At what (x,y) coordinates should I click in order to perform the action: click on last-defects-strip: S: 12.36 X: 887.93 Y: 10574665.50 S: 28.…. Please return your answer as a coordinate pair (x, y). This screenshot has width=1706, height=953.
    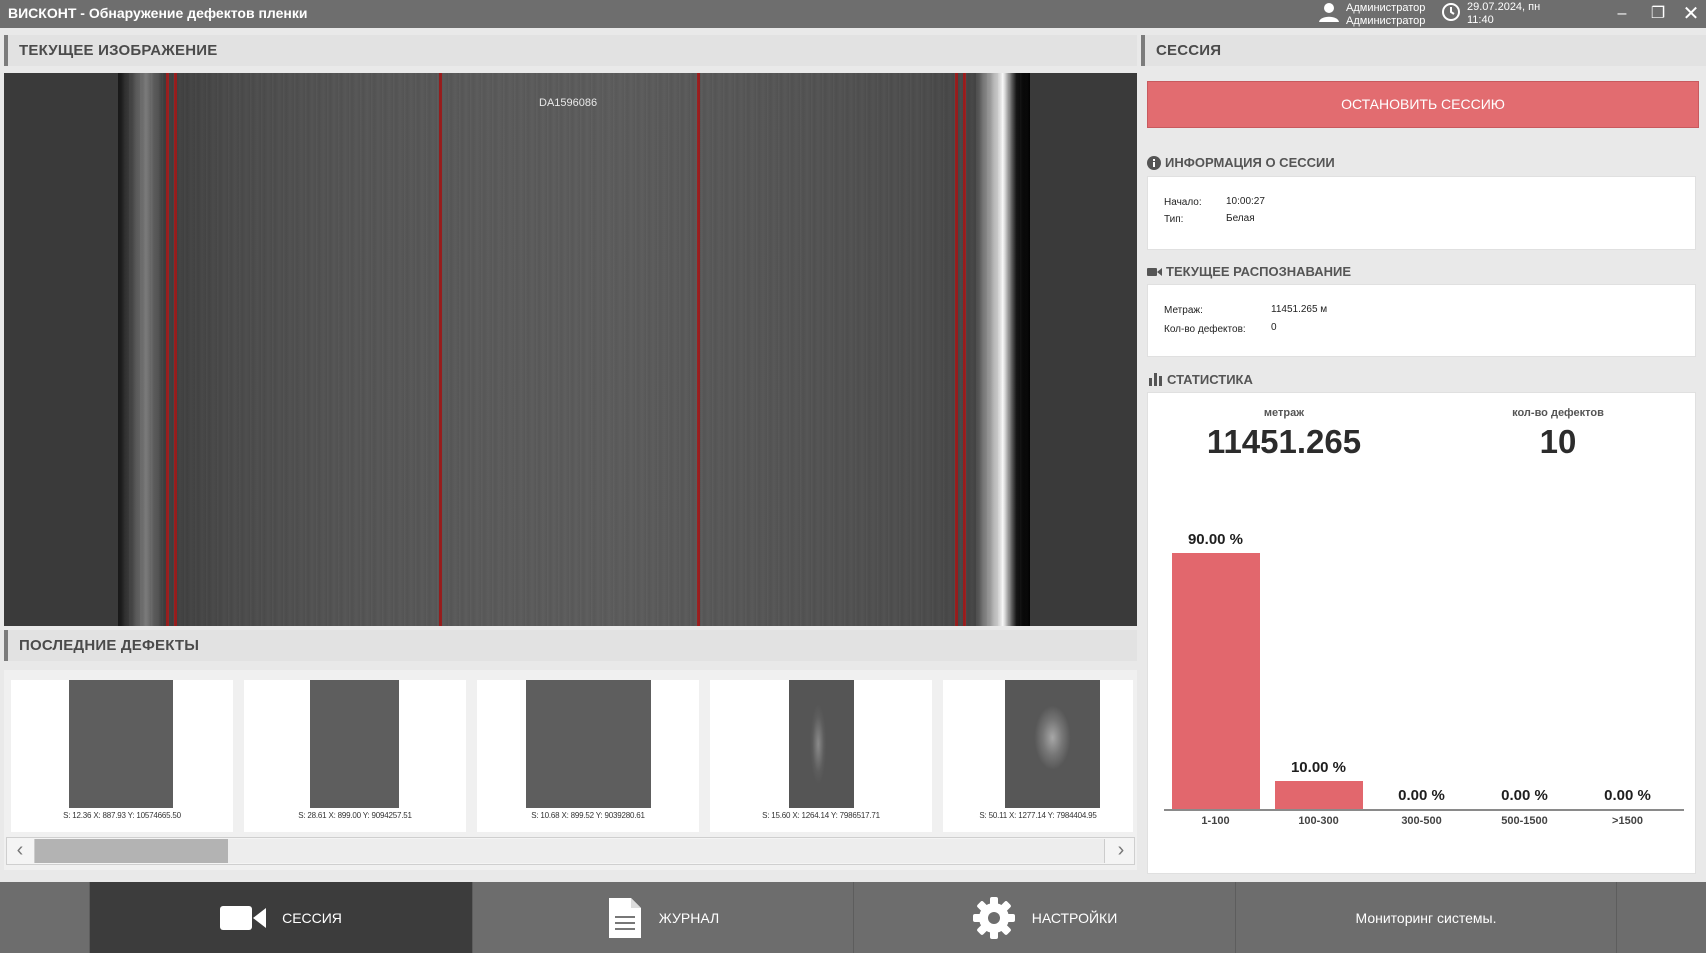
    Looking at the image, I should click on (570, 770).